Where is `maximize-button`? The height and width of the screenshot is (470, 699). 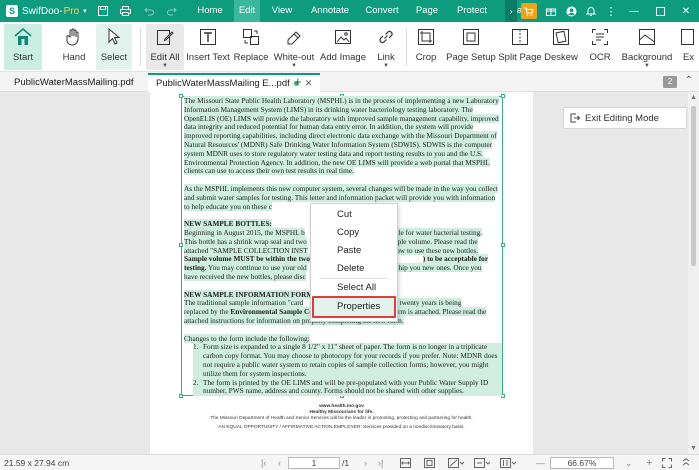
maximize-button is located at coordinates (660, 11).